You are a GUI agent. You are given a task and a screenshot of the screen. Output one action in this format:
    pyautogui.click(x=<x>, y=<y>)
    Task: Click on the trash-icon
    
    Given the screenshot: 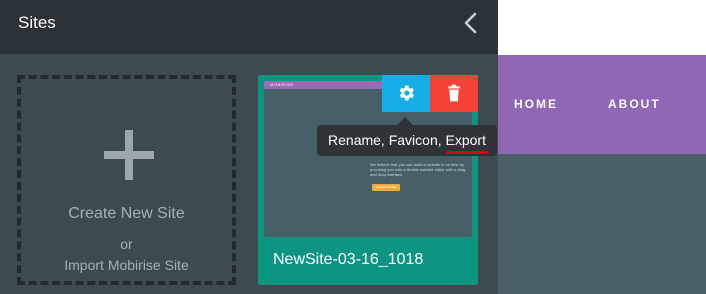 What is the action you would take?
    pyautogui.click(x=454, y=93)
    